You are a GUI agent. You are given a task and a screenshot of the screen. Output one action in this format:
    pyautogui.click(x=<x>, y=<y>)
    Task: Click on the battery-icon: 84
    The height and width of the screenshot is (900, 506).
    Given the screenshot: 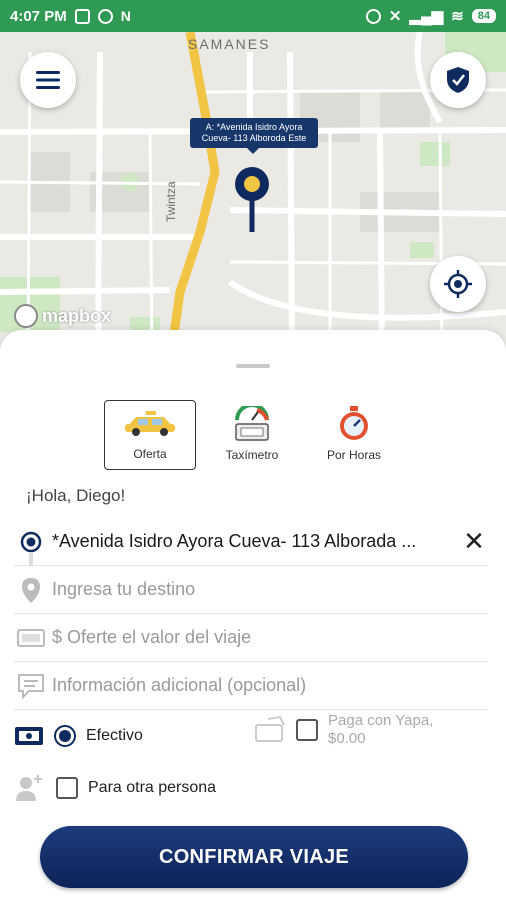 What is the action you would take?
    pyautogui.click(x=483, y=16)
    